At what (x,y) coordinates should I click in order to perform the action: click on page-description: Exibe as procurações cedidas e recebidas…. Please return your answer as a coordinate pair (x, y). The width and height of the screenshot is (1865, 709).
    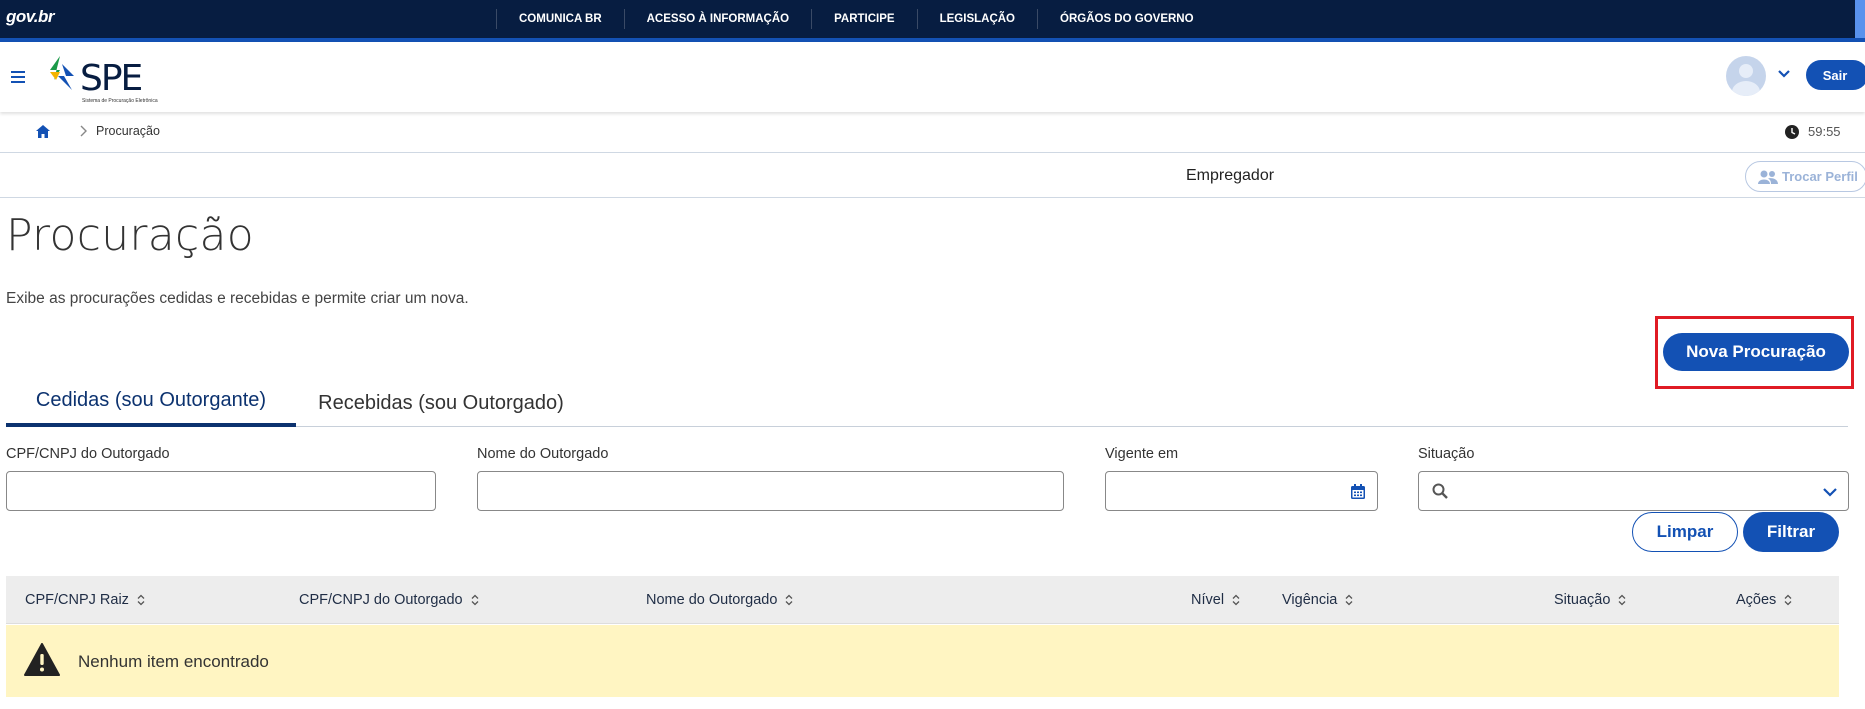
    Looking at the image, I should click on (237, 298).